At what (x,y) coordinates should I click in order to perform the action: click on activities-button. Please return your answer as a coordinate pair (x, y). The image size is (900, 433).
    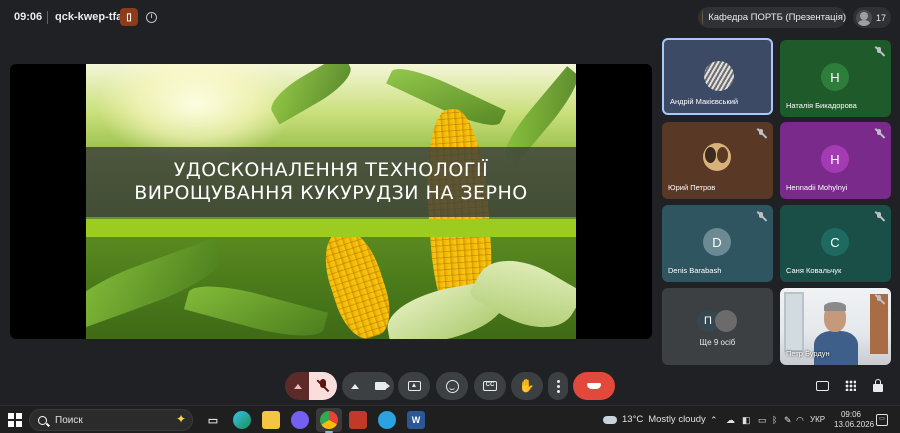
    Looking at the image, I should click on (850, 386).